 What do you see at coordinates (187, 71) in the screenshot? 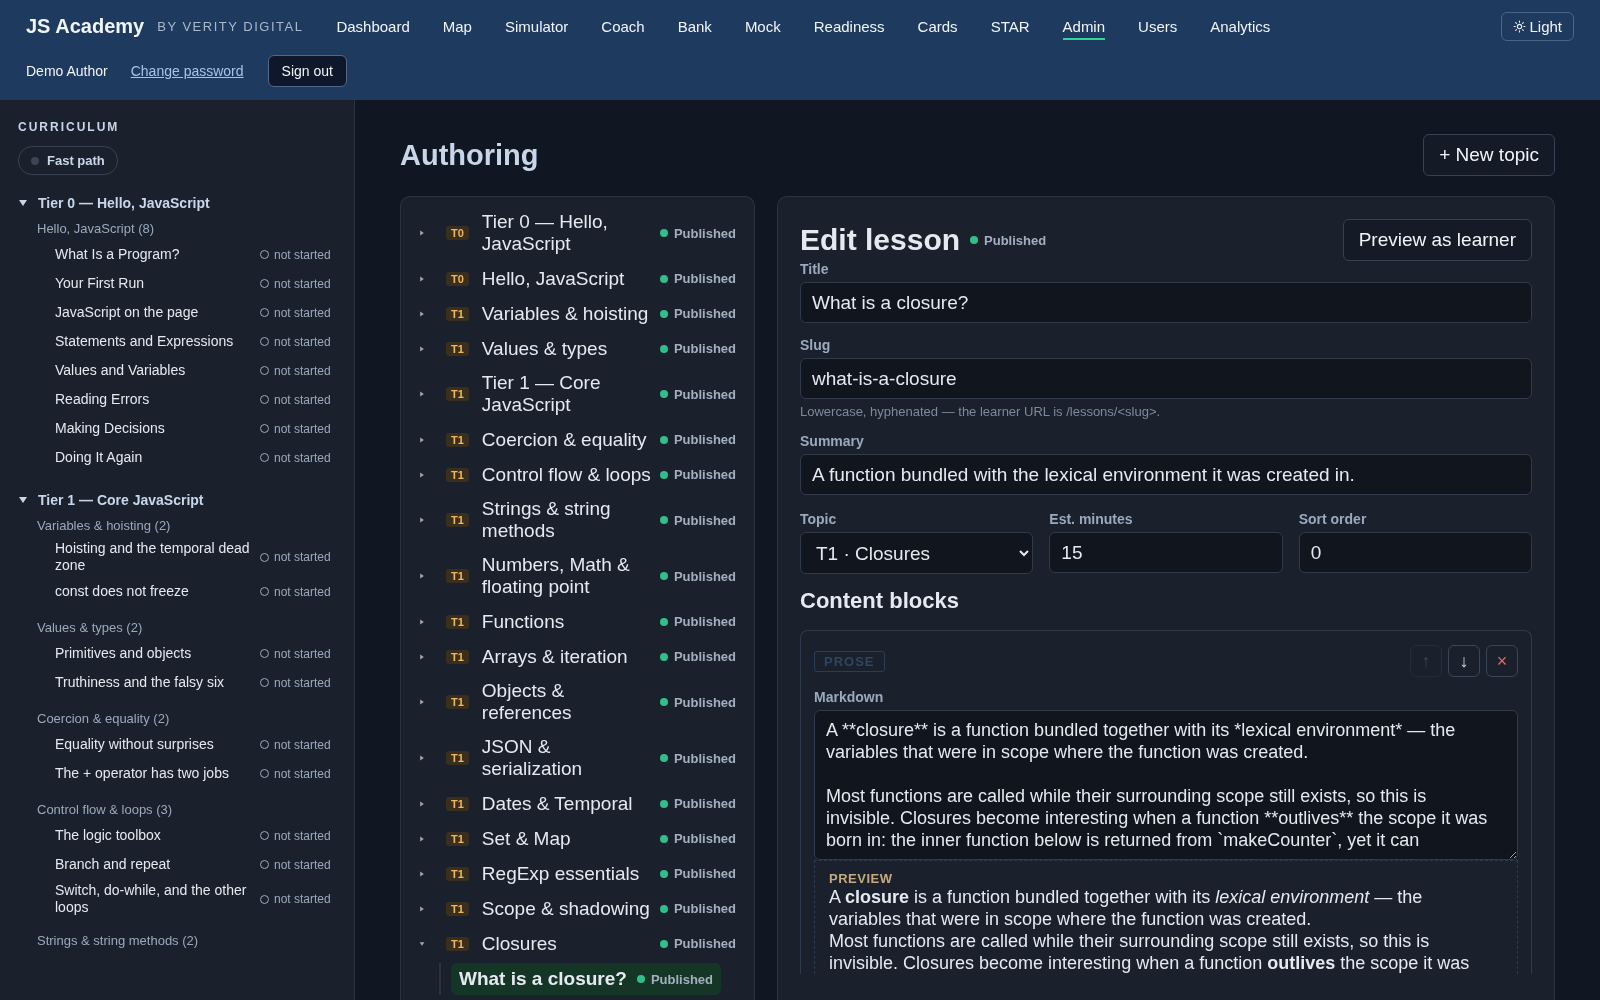
I see `change-password-link: Change password` at bounding box center [187, 71].